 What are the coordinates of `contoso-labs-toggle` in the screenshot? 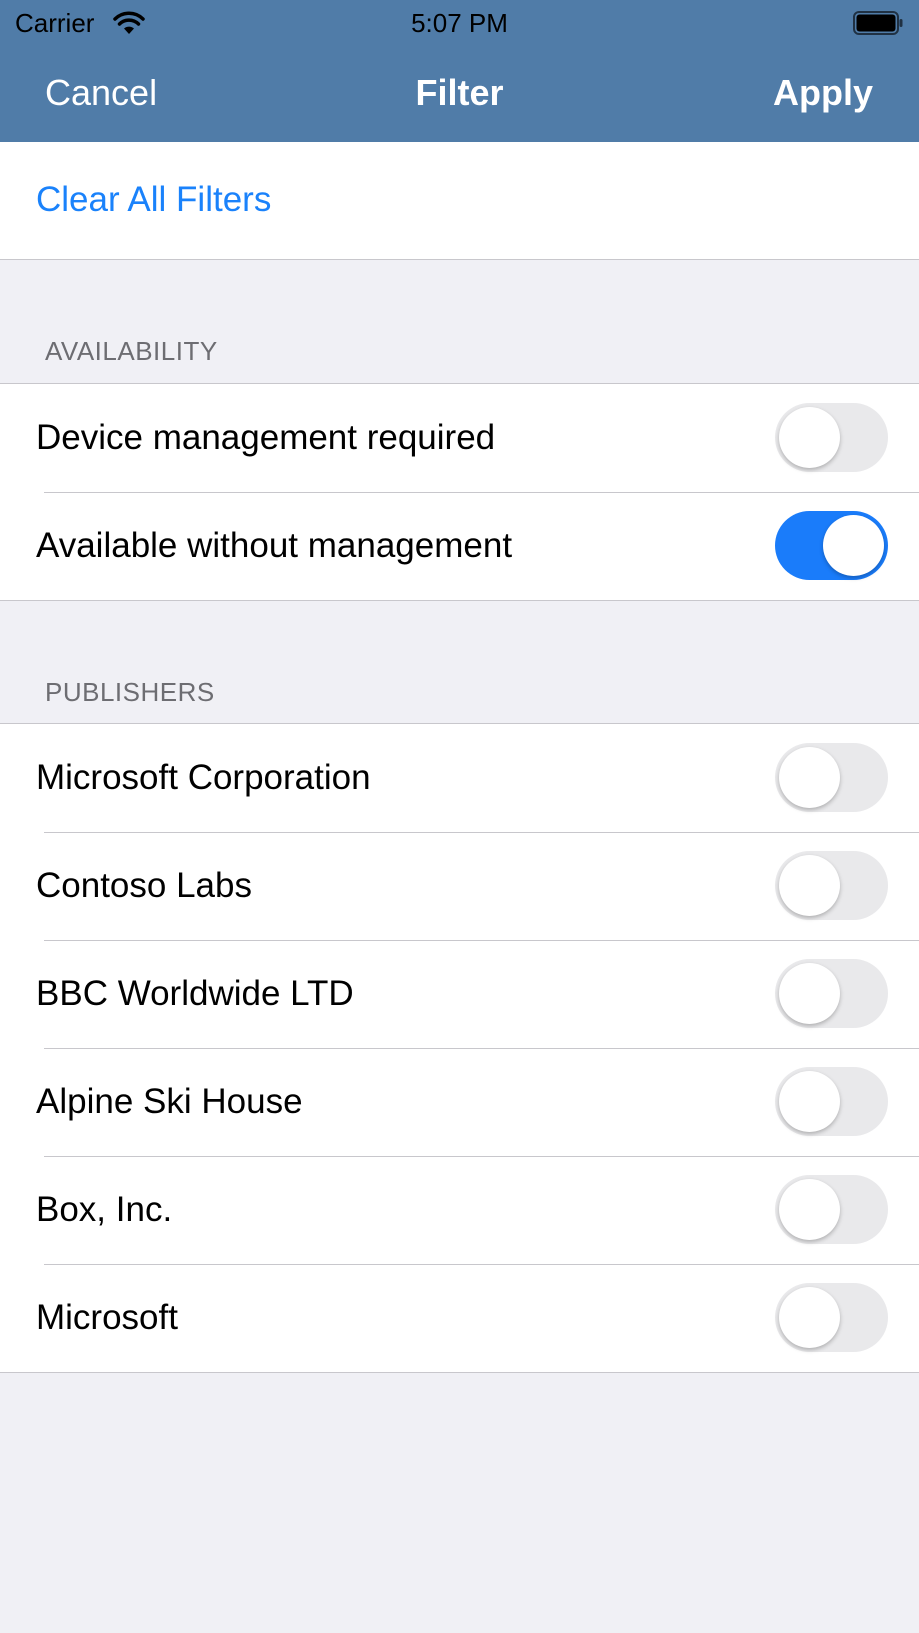 It's located at (831, 885).